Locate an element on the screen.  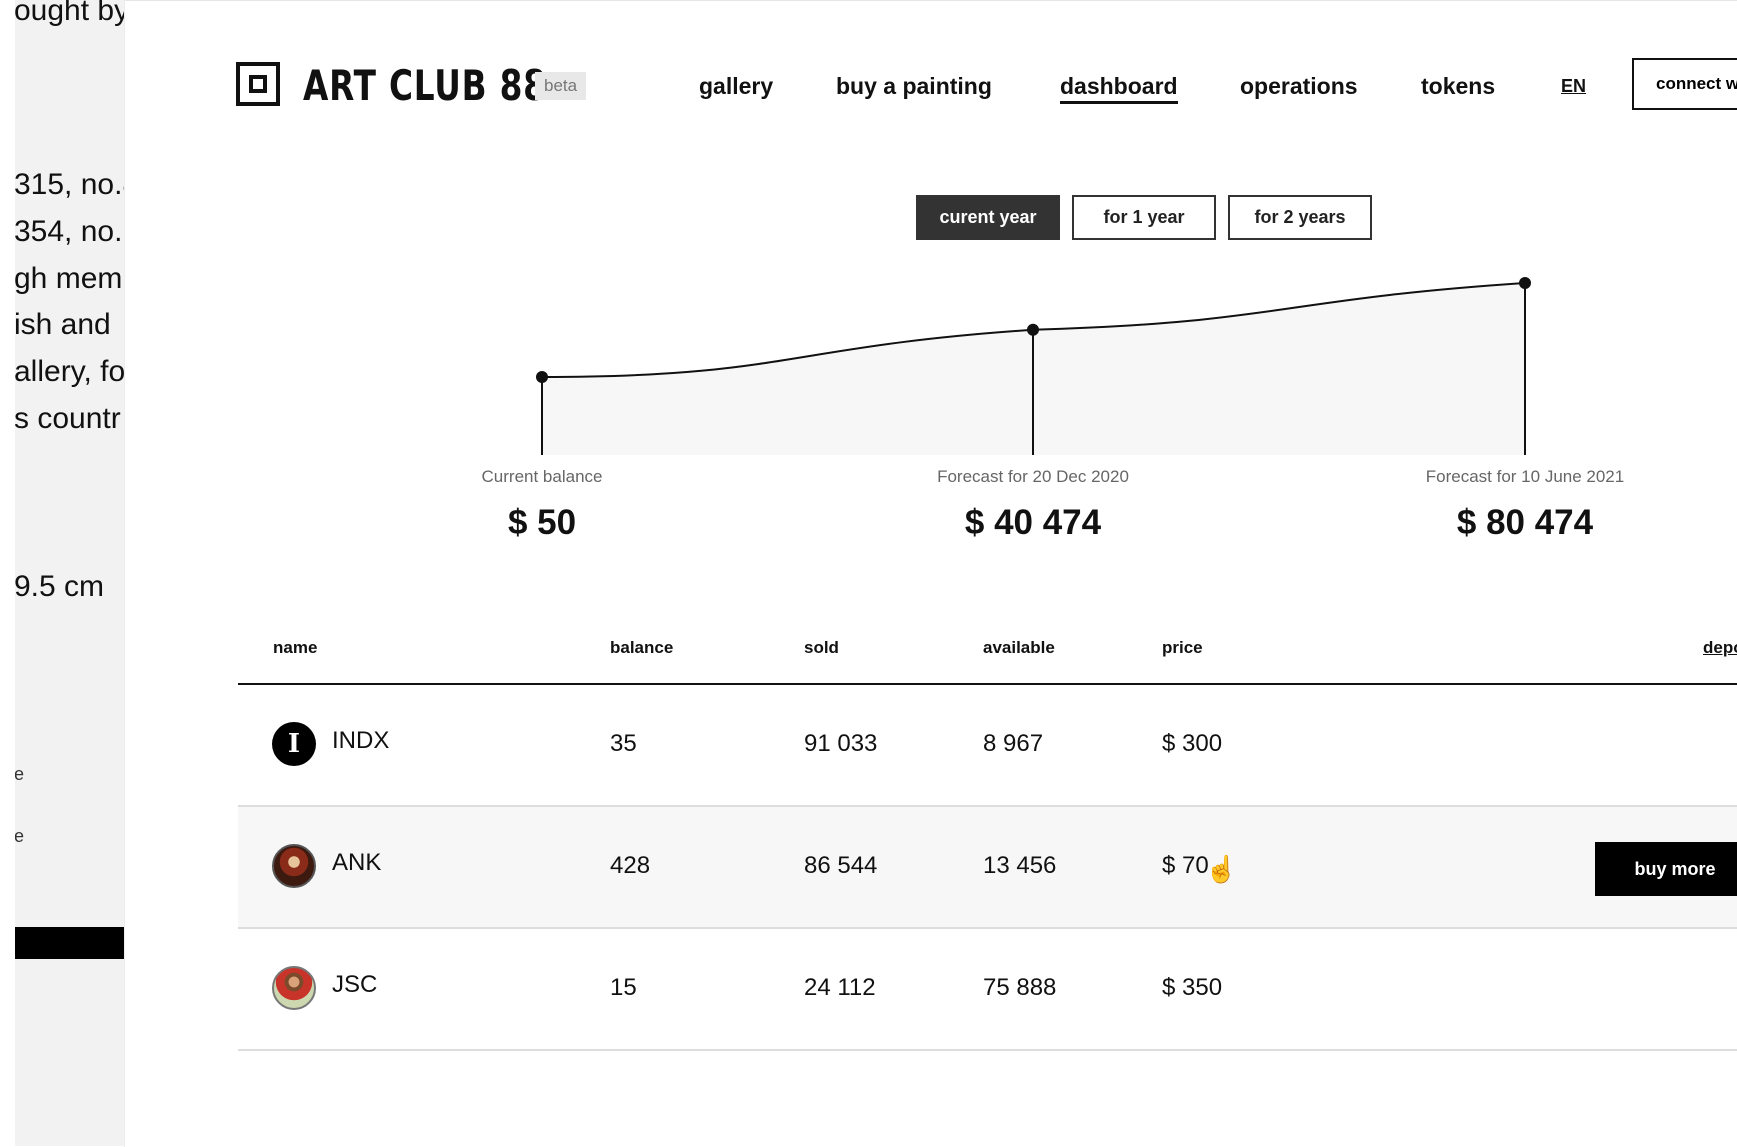
background-text-line: 354, no.1 is located at coordinates (69, 231).